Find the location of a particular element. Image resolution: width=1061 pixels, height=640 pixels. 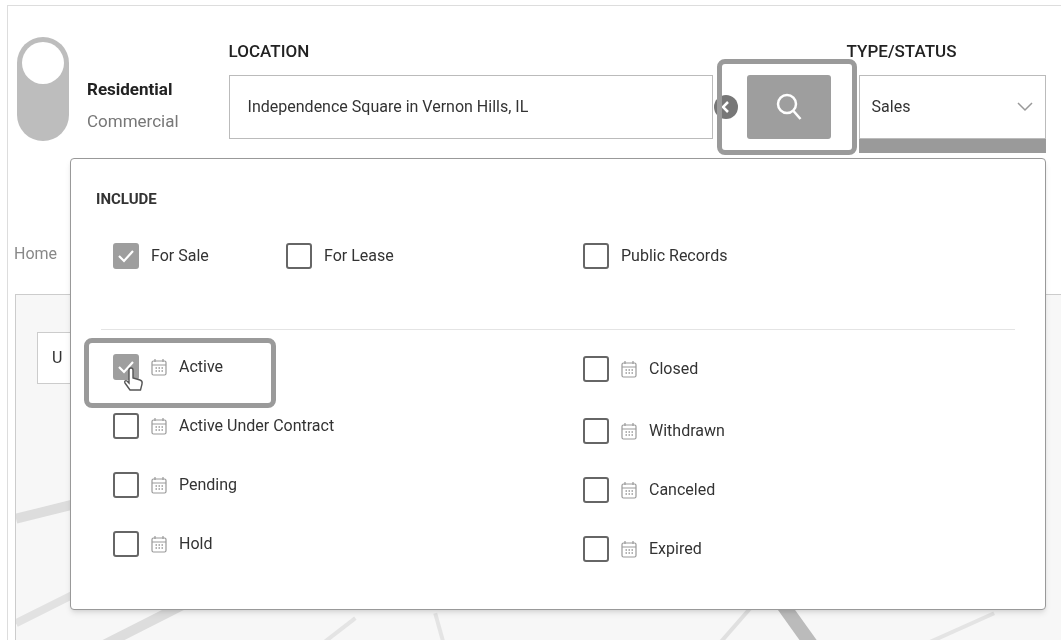

field-label: LOCATION is located at coordinates (269, 51).